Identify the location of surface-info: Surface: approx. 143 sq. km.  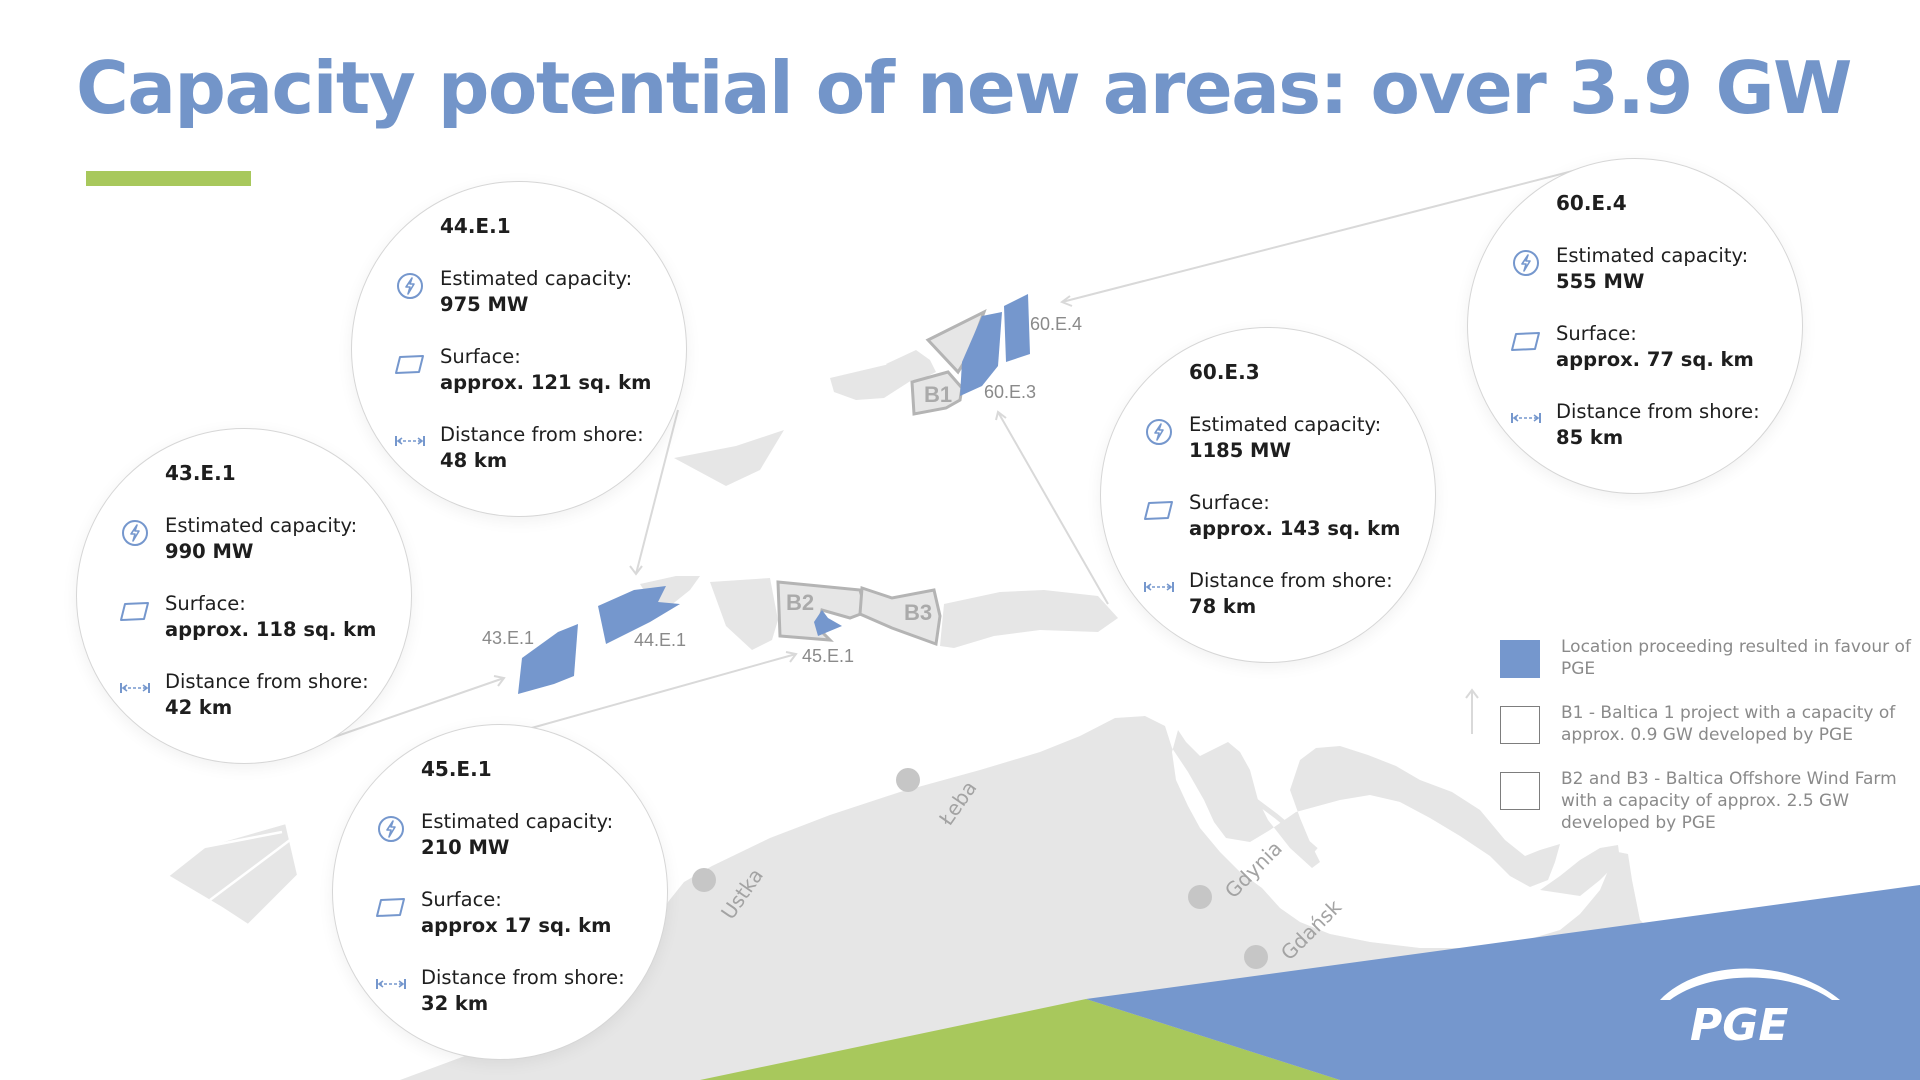
(1286, 516).